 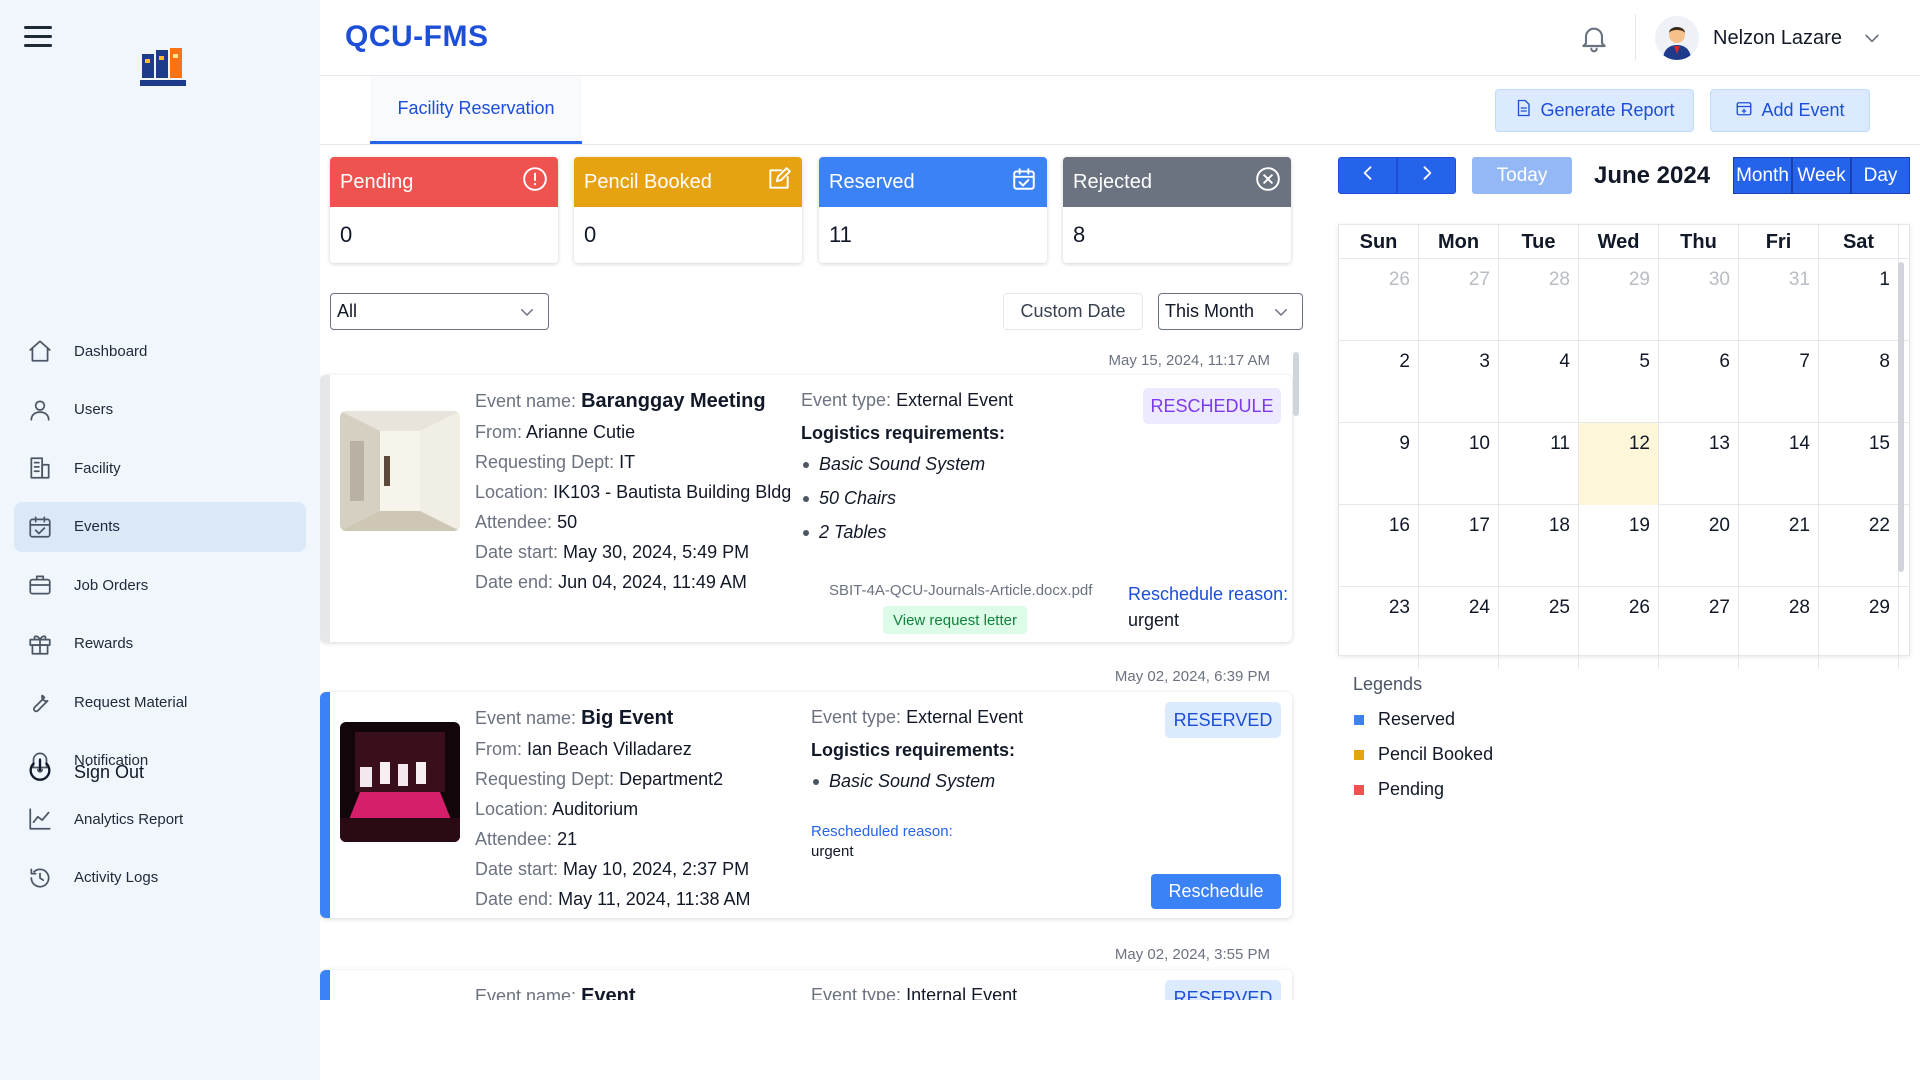 I want to click on field-label: Attendee:, so click(x=514, y=522).